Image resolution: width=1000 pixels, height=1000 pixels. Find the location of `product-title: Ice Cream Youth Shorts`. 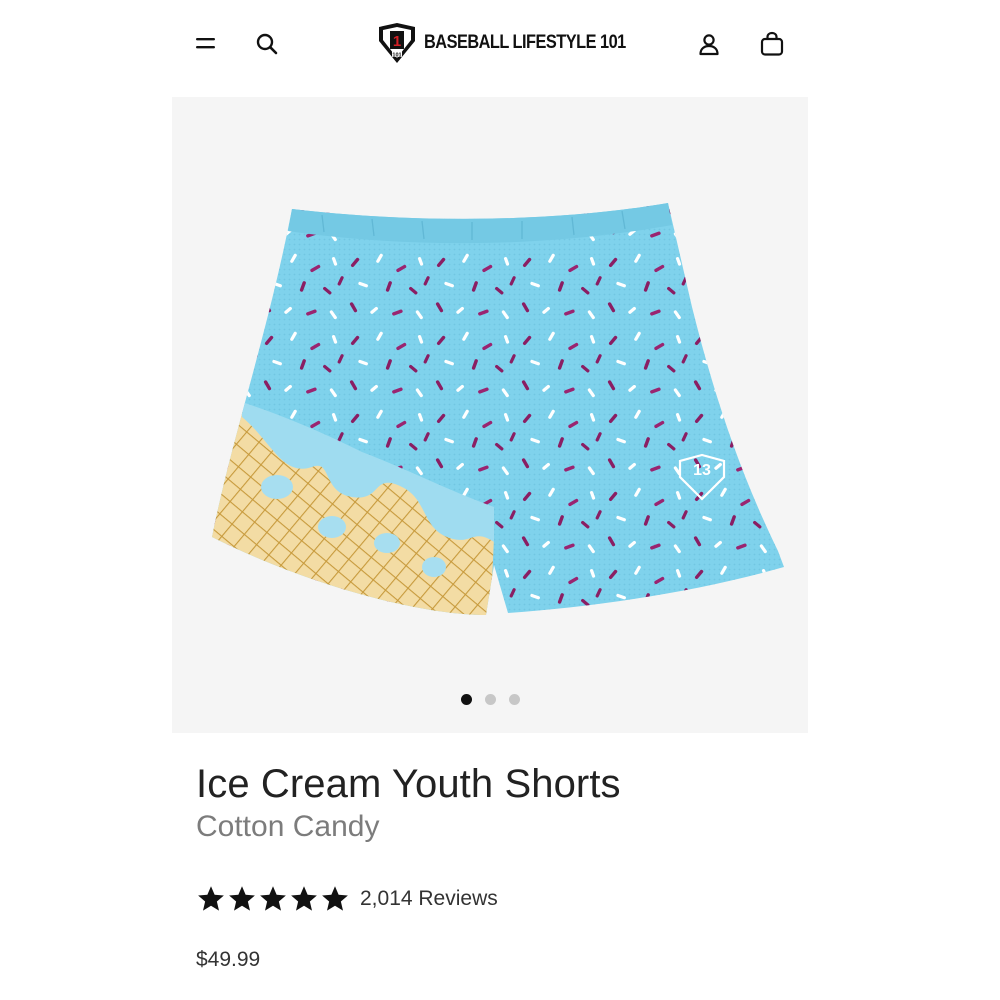

product-title: Ice Cream Youth Shorts is located at coordinates (408, 784).